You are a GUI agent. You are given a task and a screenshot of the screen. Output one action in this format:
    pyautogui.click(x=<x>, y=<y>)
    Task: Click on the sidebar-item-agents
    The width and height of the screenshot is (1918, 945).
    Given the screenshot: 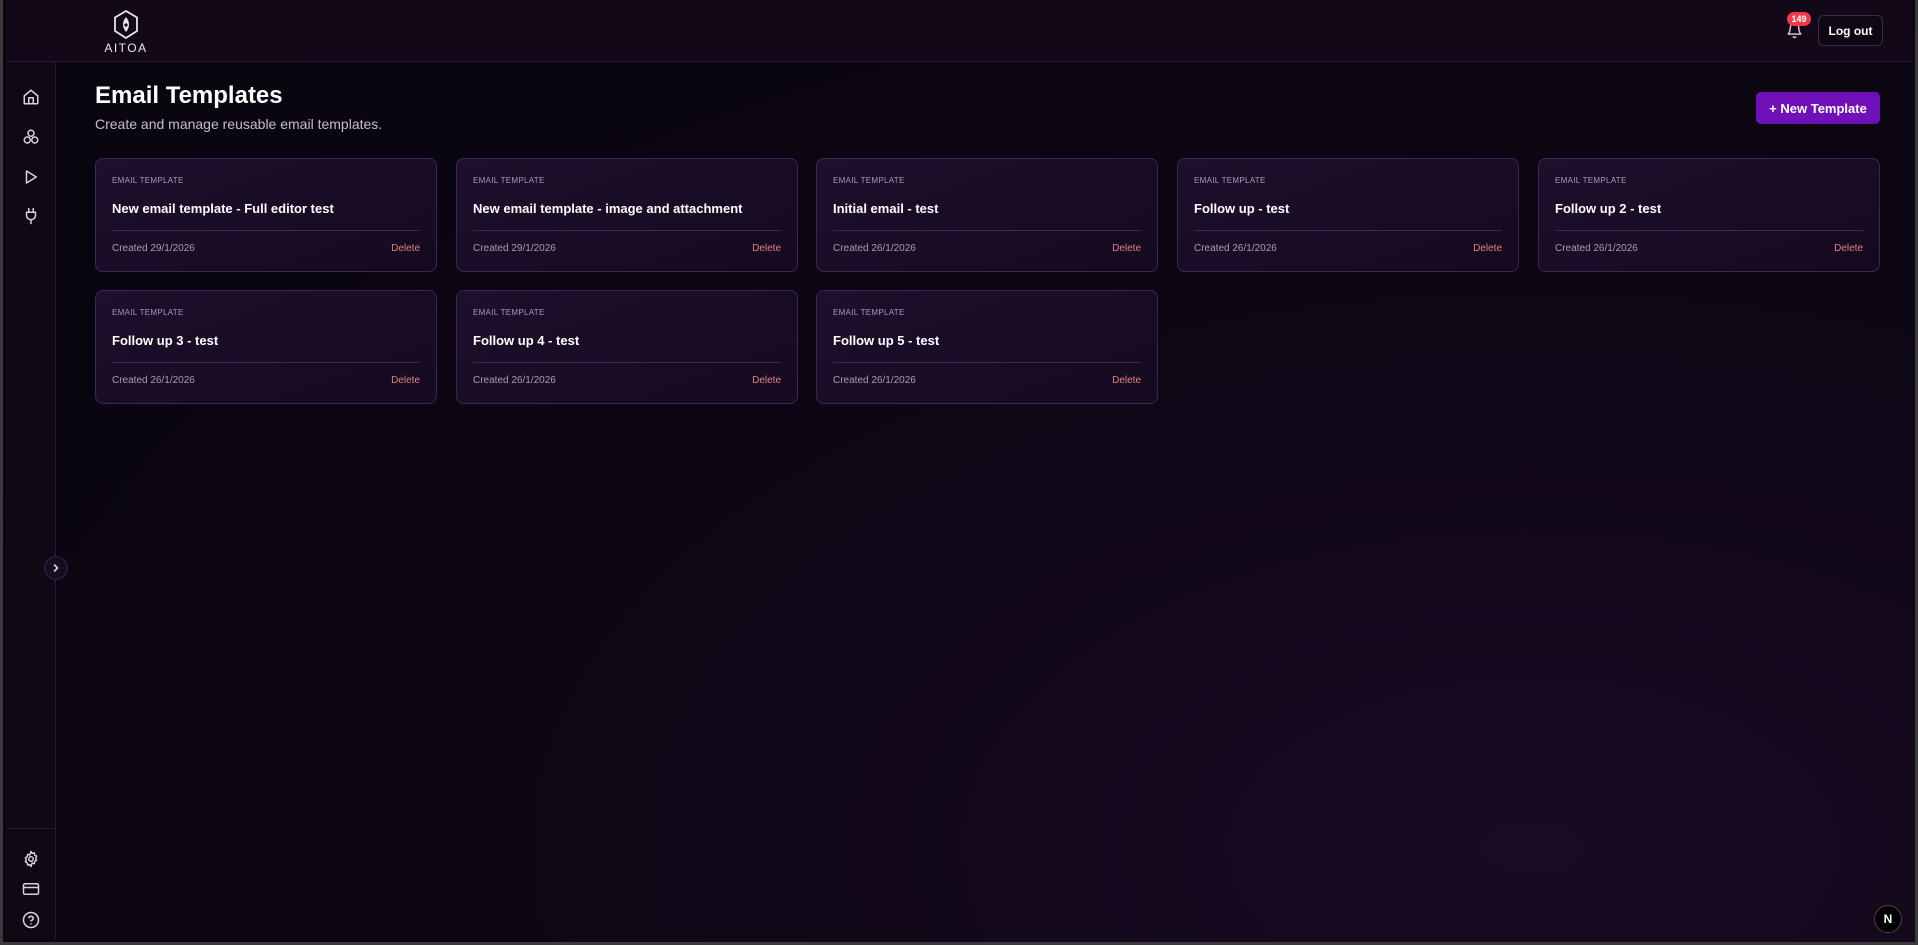 What is the action you would take?
    pyautogui.click(x=31, y=137)
    